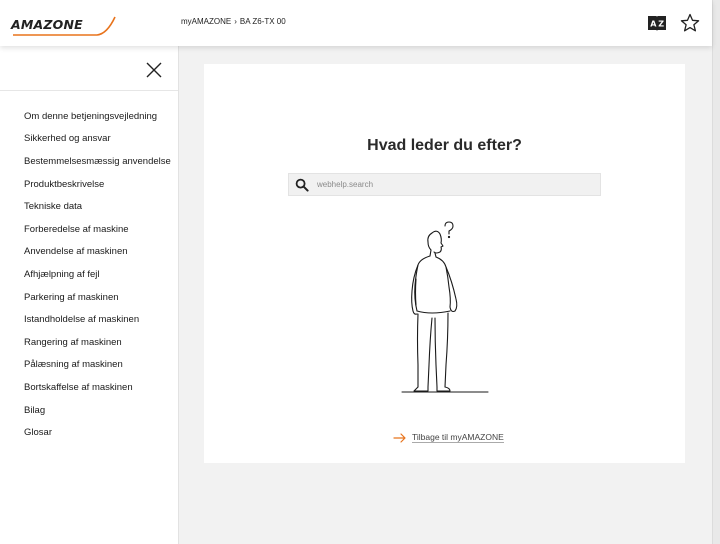 The image size is (720, 544). I want to click on page-title: Hvad leder du efter?, so click(444, 145).